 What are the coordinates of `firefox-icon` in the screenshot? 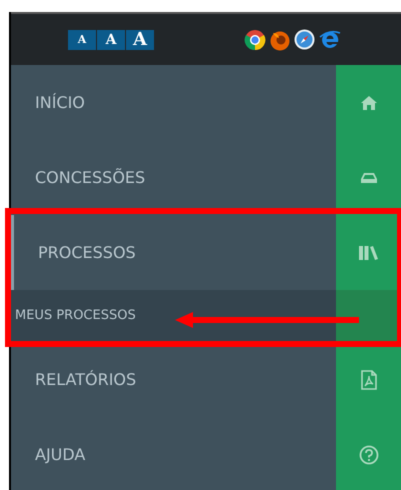 It's located at (280, 39).